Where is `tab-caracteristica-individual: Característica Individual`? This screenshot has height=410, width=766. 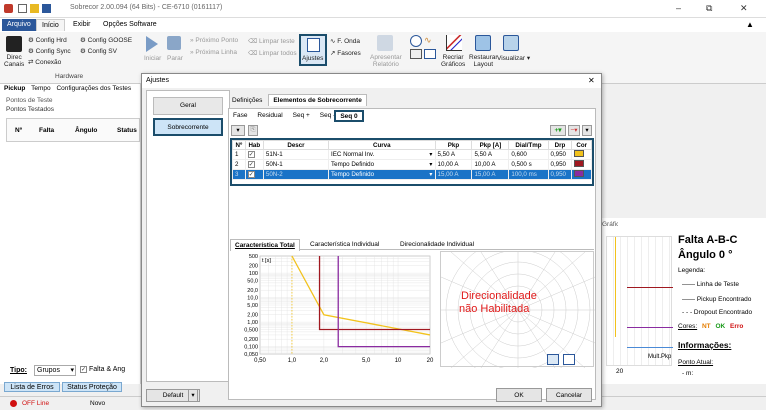 tab-caracteristica-individual: Característica Individual is located at coordinates (344, 244).